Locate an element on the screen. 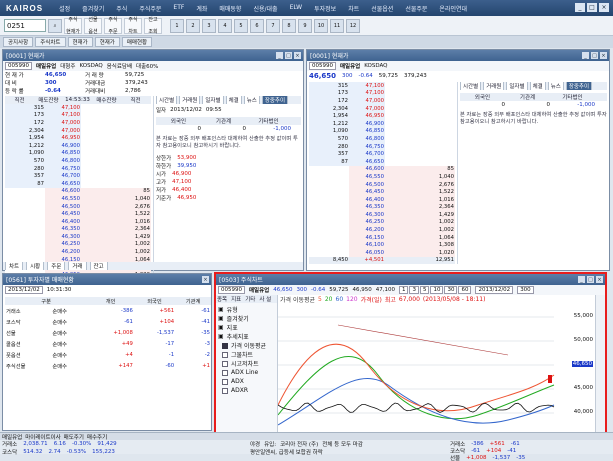 The width and height of the screenshot is (613, 461). toolbar-button: 주식 현재가 is located at coordinates (73, 26).